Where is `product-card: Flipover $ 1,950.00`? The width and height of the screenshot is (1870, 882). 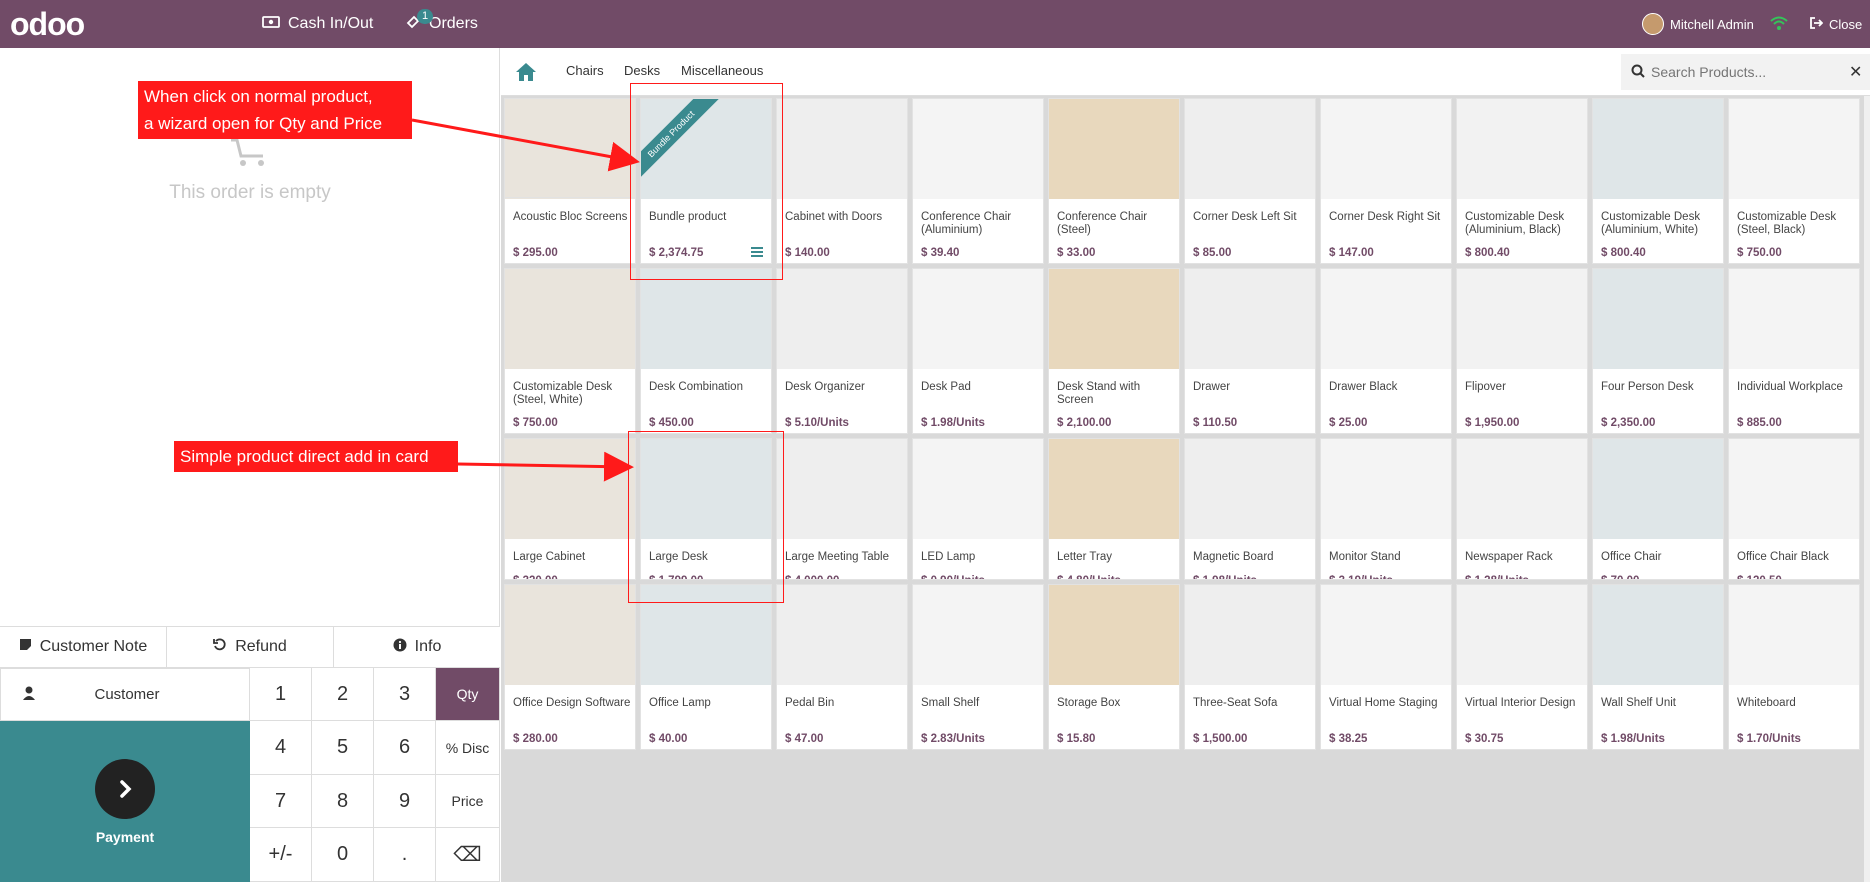 product-card: Flipover $ 1,950.00 is located at coordinates (1522, 351).